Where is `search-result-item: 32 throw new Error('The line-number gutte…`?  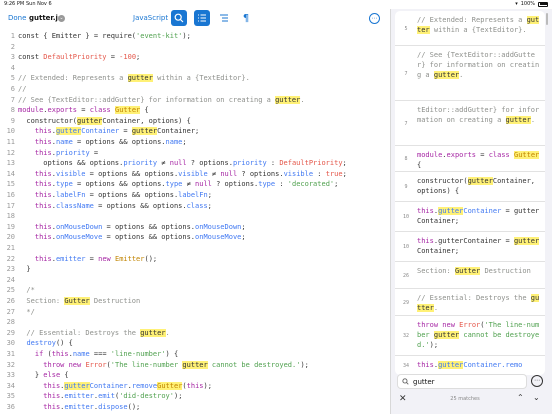 search-result-item: 32 throw new Error('The line-number gutte… is located at coordinates (470, 336).